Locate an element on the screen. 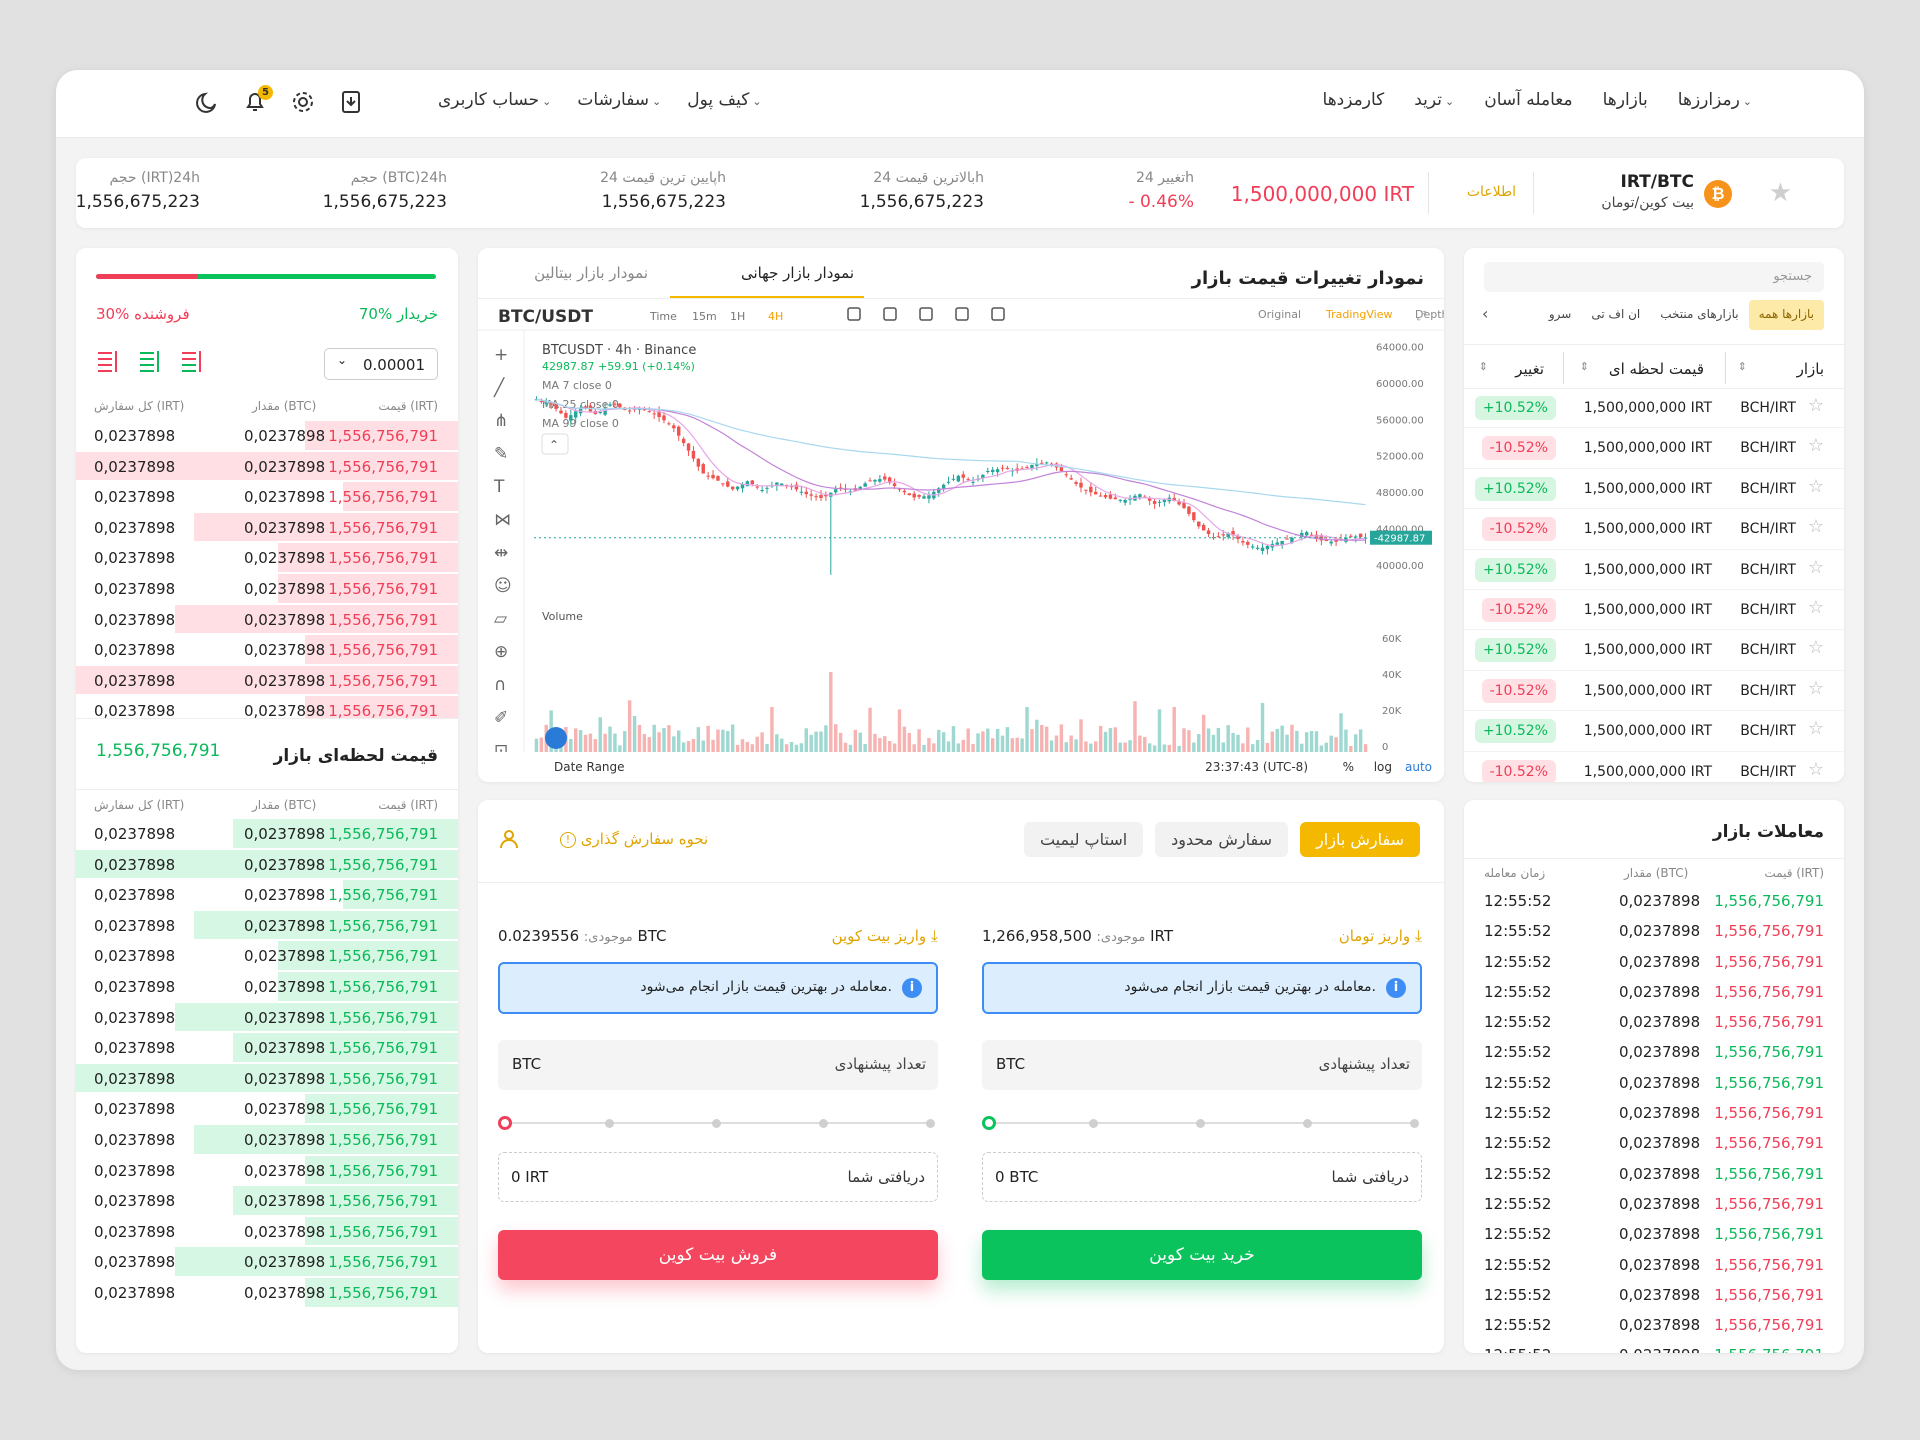 This screenshot has width=1920, height=1440. download-icon is located at coordinates (351, 102).